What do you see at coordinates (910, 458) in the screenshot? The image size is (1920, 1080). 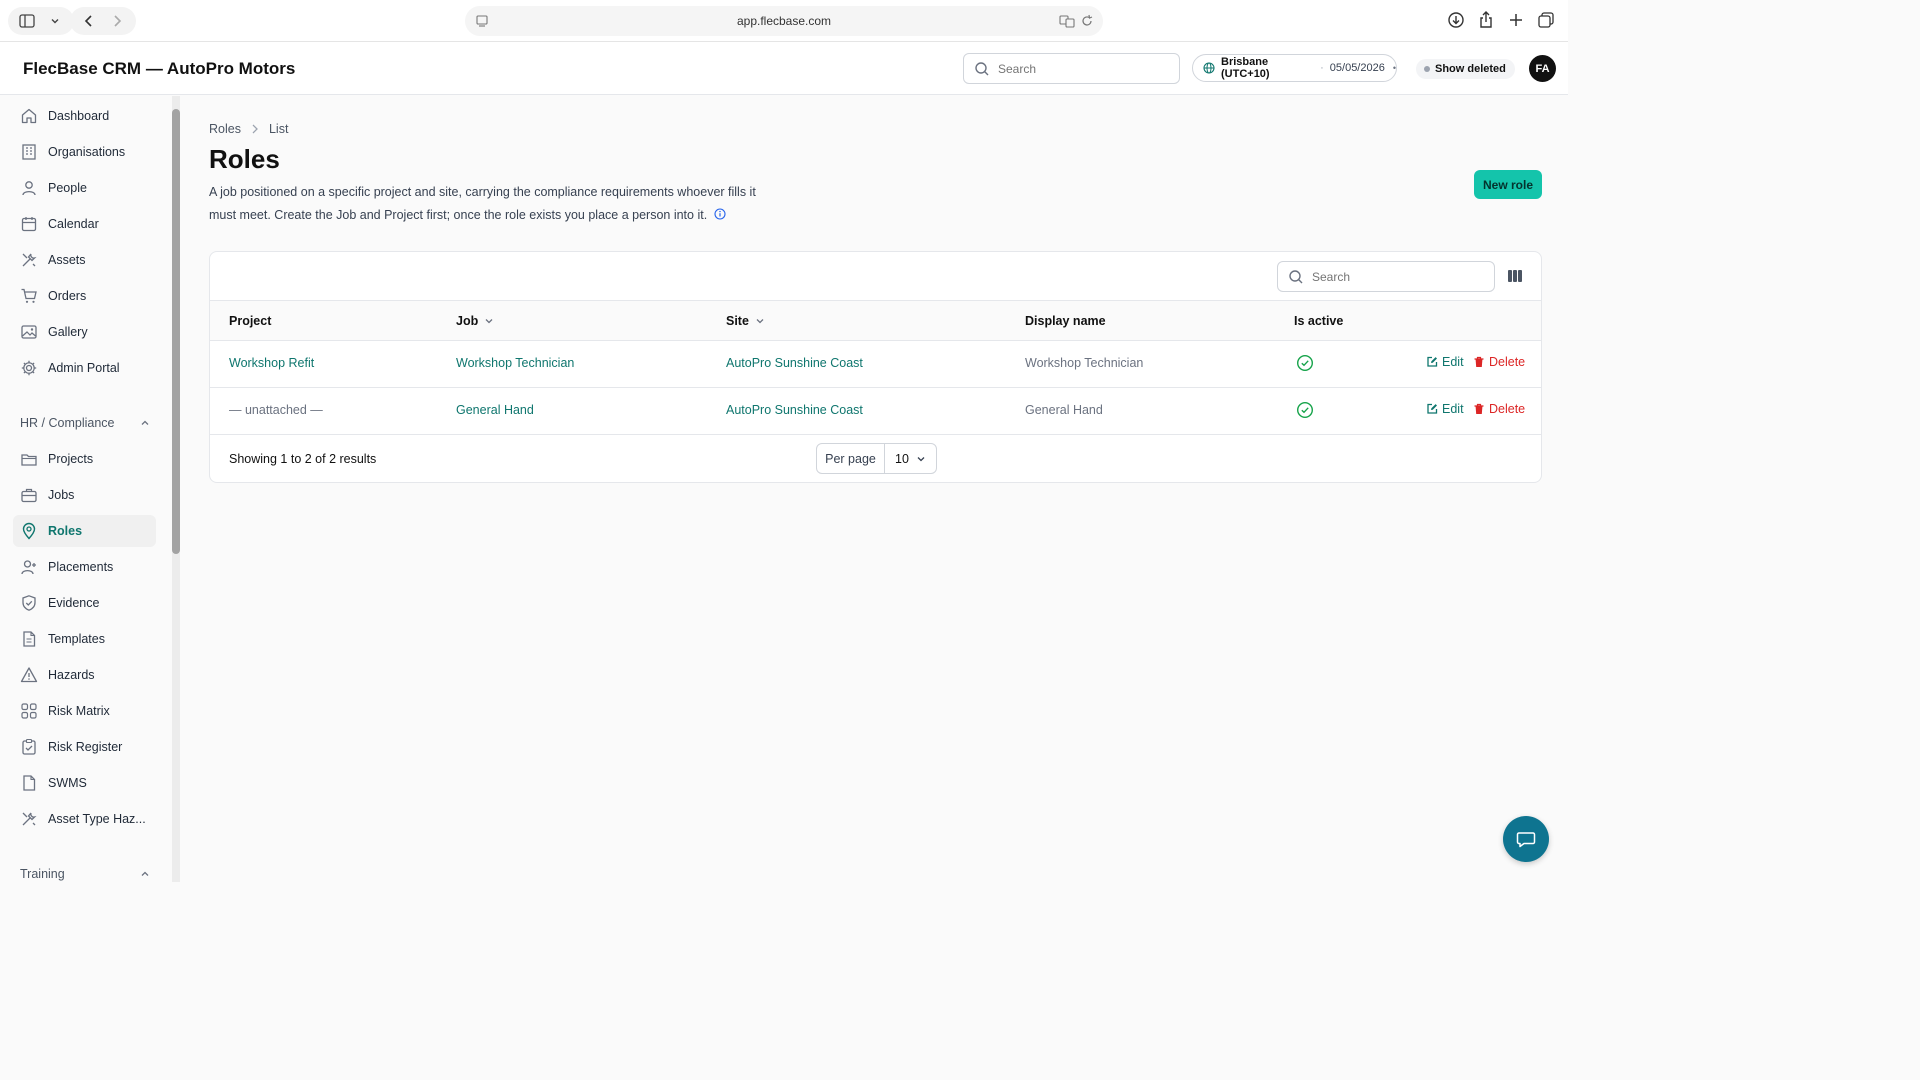 I see `per-page-value-dropdown: 10` at bounding box center [910, 458].